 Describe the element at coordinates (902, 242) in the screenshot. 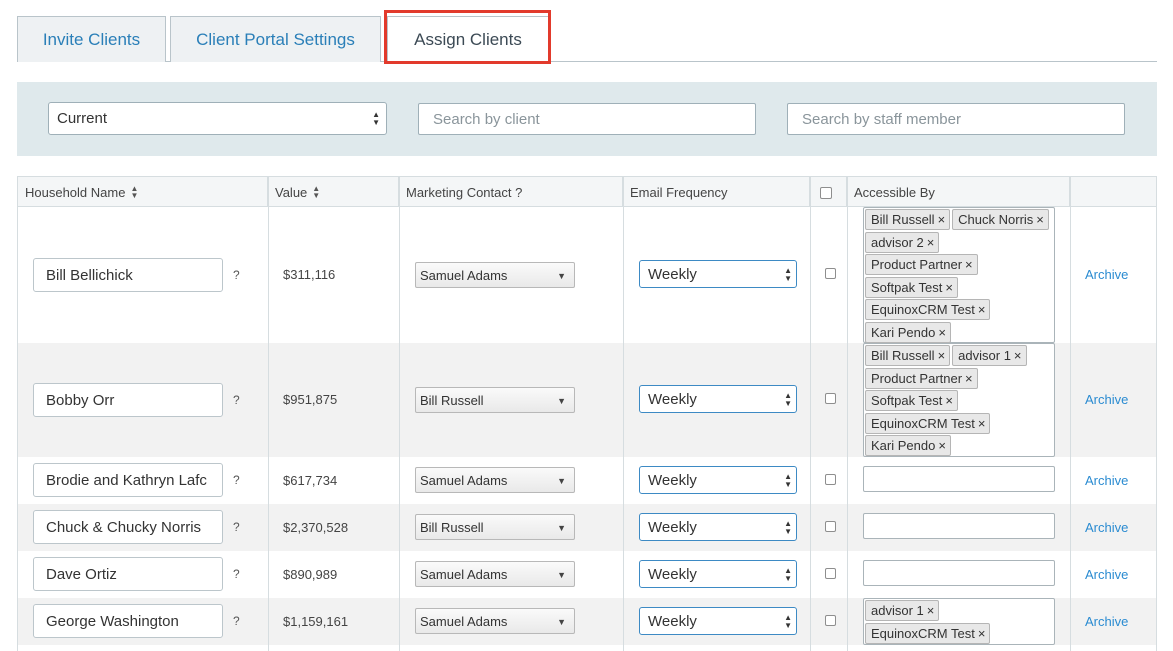

I see `staff-tag: advisor 2 ×` at that location.